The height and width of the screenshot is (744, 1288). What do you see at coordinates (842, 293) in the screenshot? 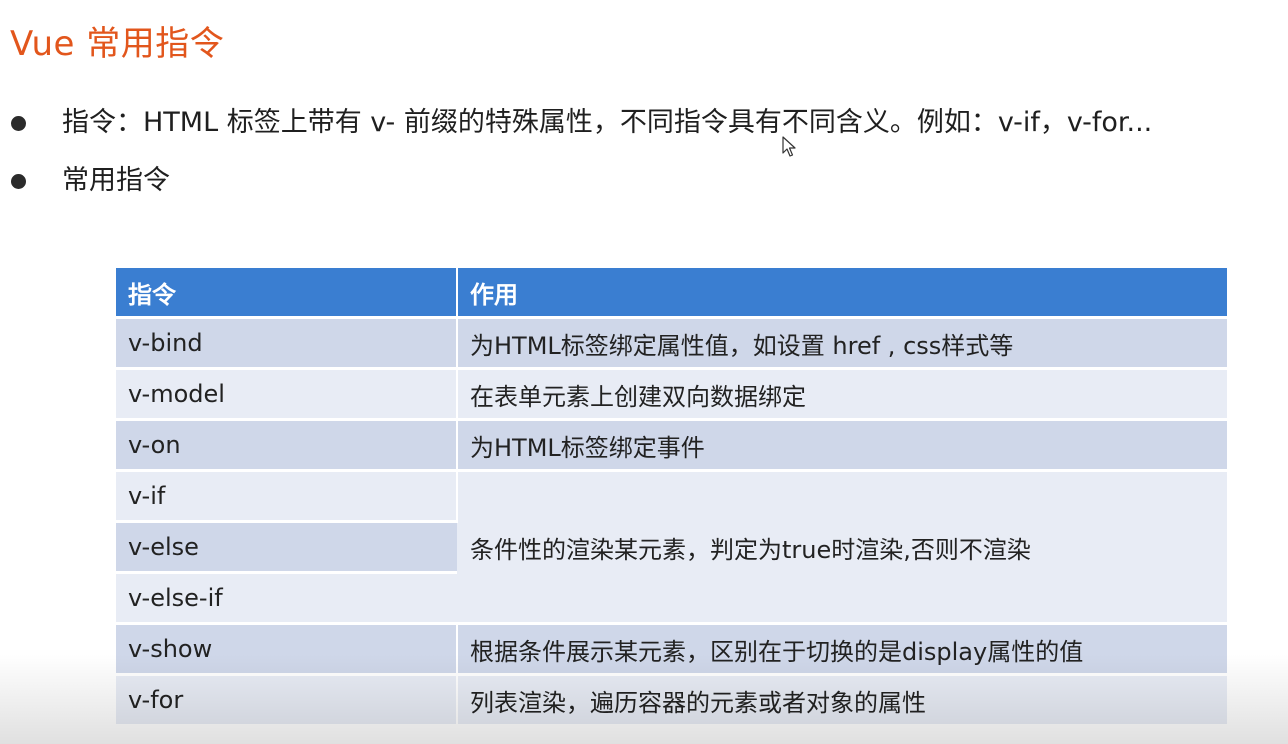
I see `header-effect: 作用` at bounding box center [842, 293].